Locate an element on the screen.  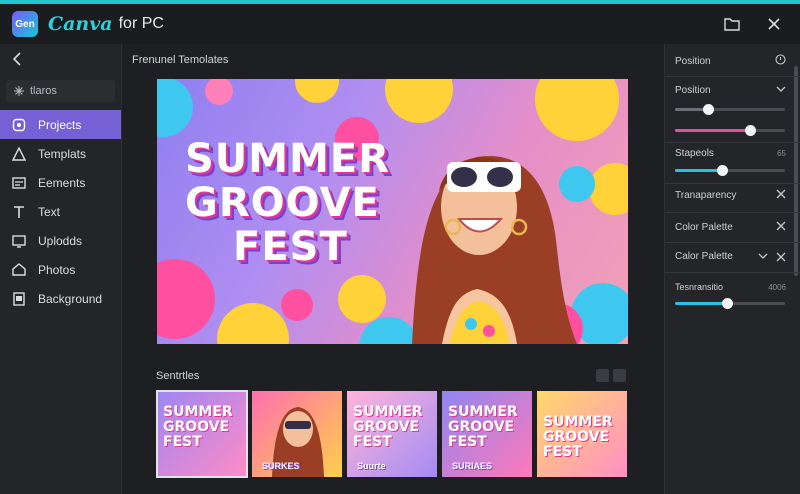
background-icon is located at coordinates (19, 298).